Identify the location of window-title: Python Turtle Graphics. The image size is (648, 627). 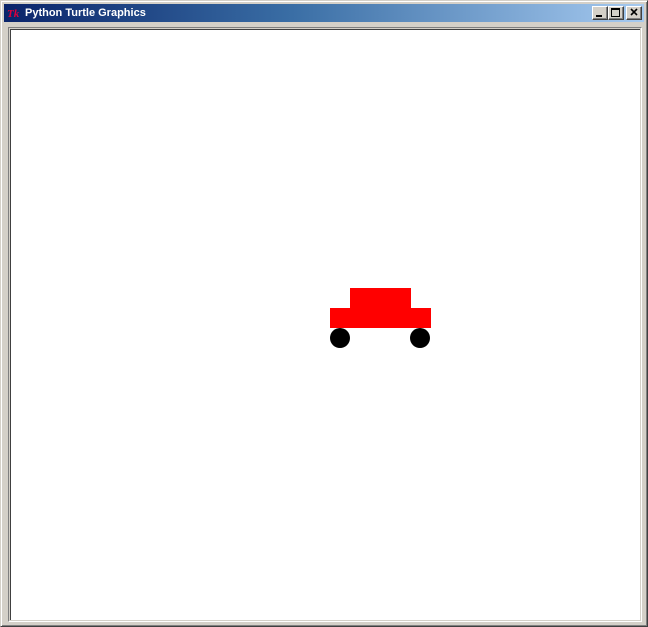
(85, 13).